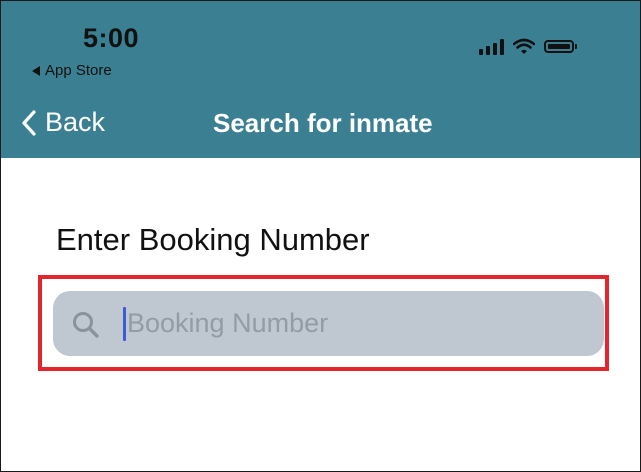 This screenshot has height=472, width=641. Describe the element at coordinates (323, 123) in the screenshot. I see `page-title: Search for inmate` at that location.